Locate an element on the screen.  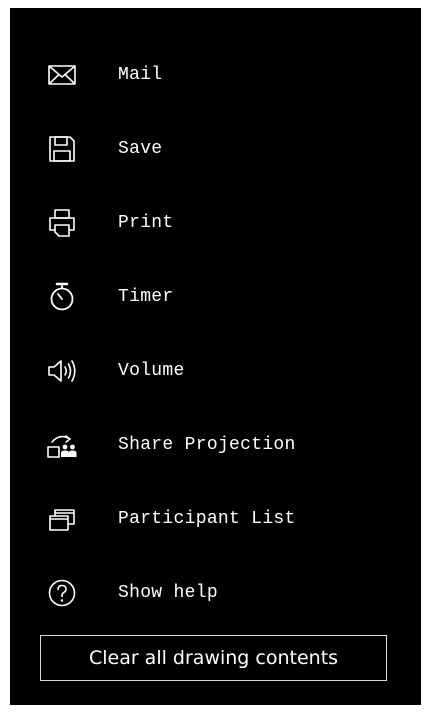
menu-item-label: Share Projection is located at coordinates (207, 445).